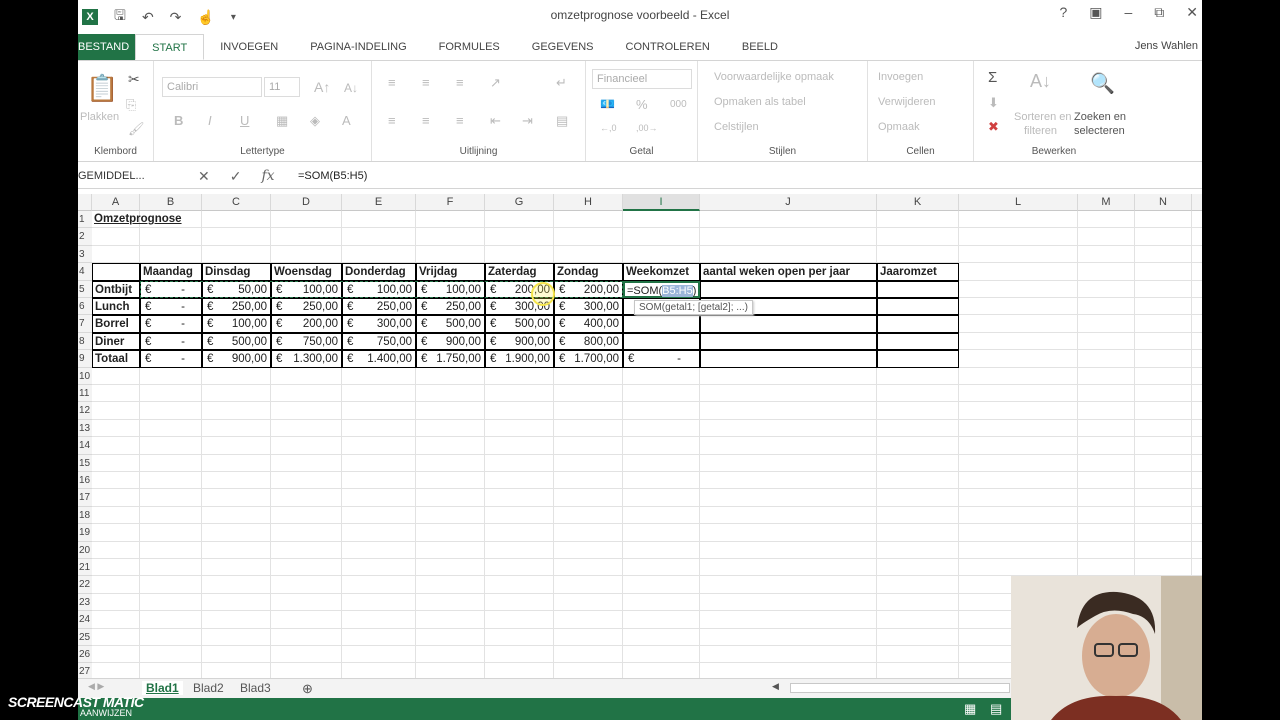 The height and width of the screenshot is (720, 1280). I want to click on grow-font-icon: A↑, so click(322, 87).